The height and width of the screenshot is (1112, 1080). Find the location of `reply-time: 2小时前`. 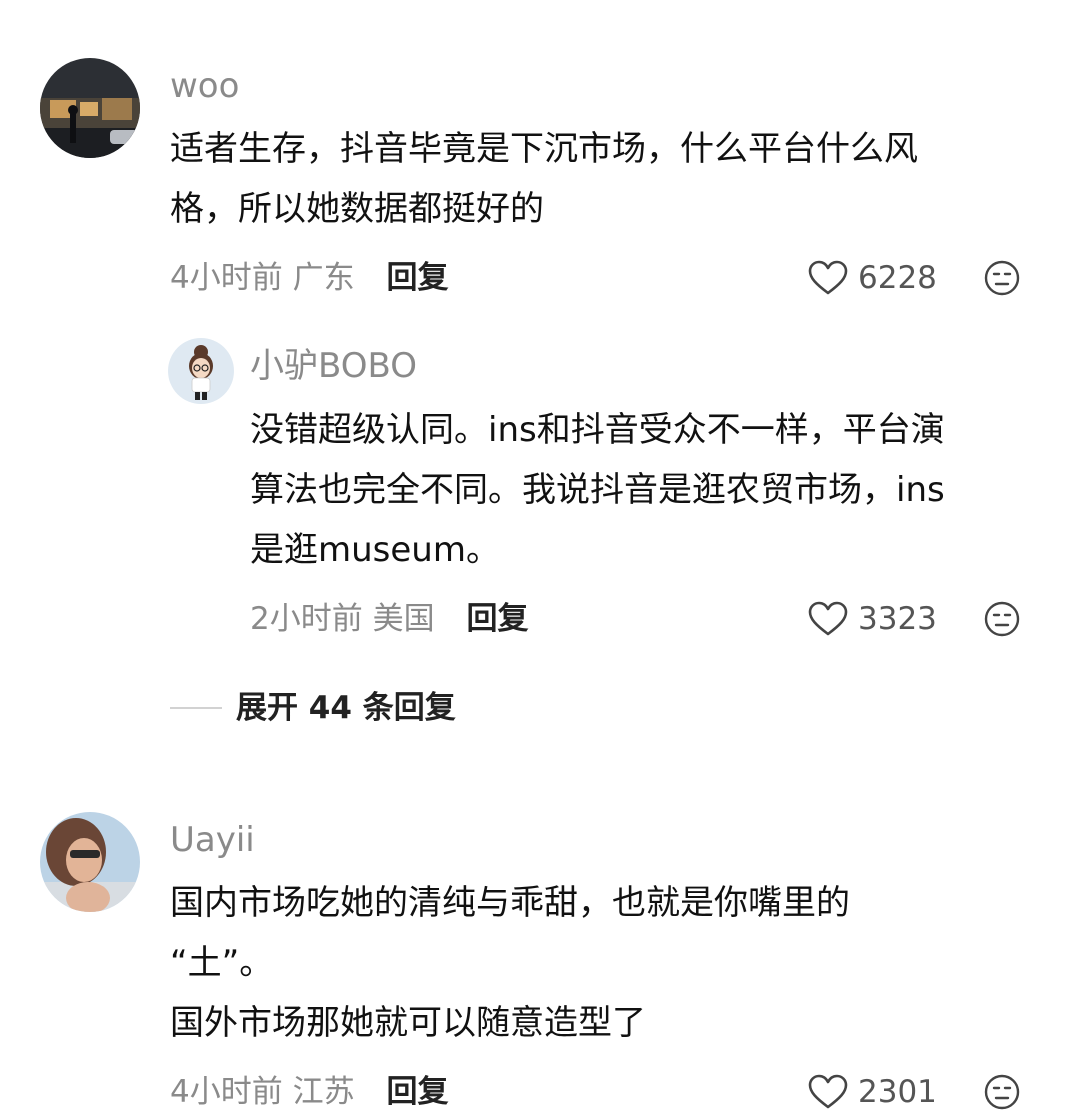

reply-time: 2小时前 is located at coordinates (306, 619).